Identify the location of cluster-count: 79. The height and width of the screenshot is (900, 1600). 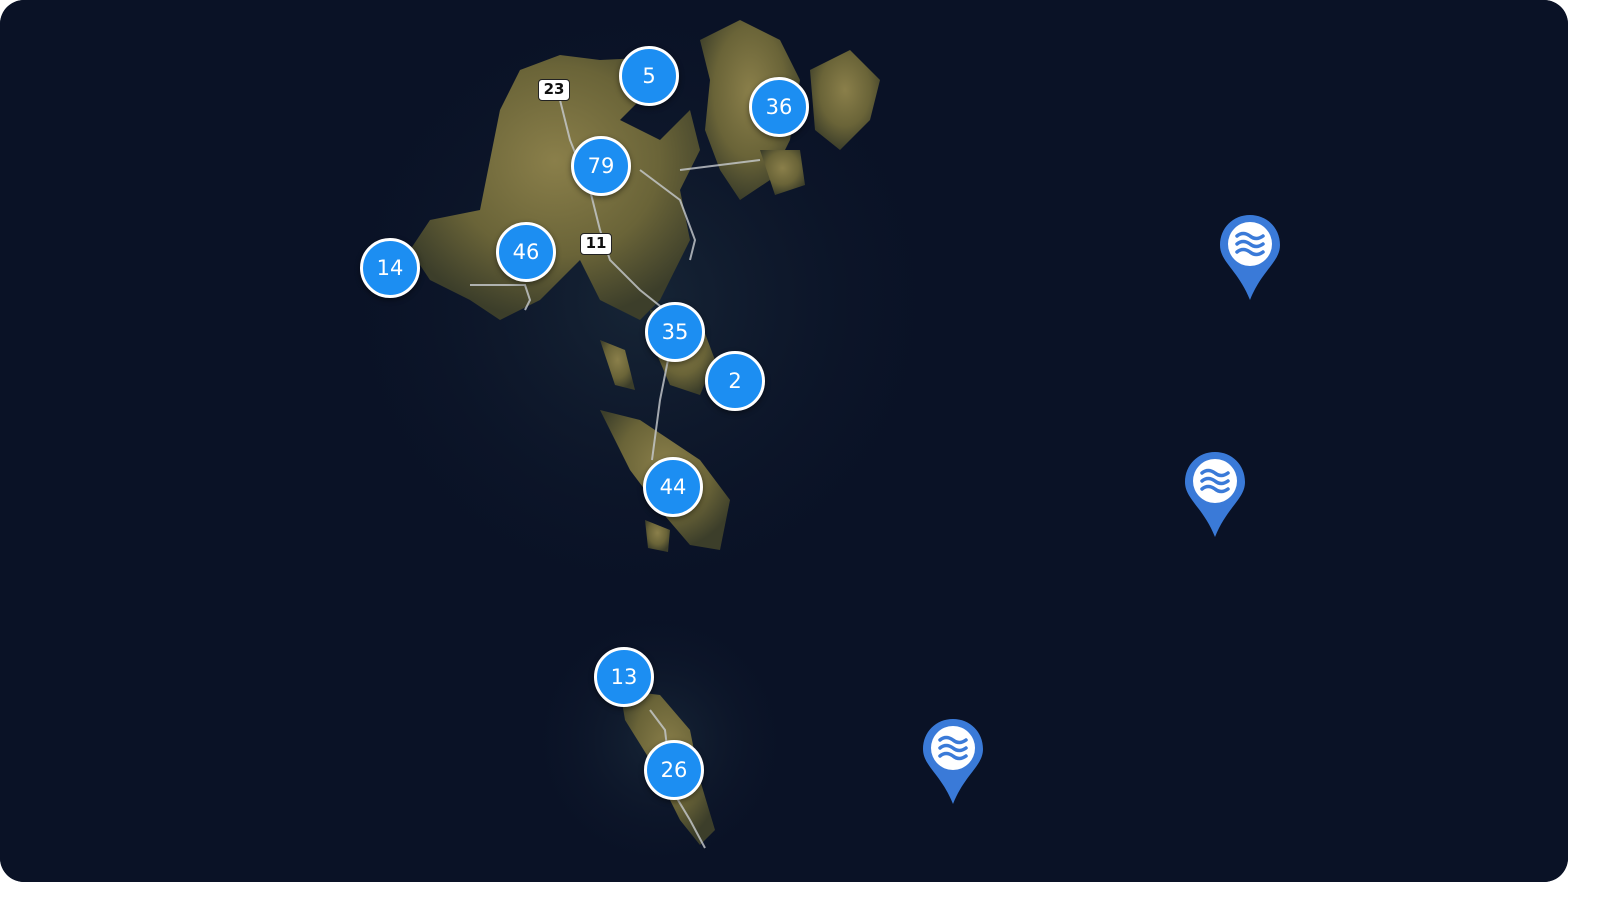
(601, 166).